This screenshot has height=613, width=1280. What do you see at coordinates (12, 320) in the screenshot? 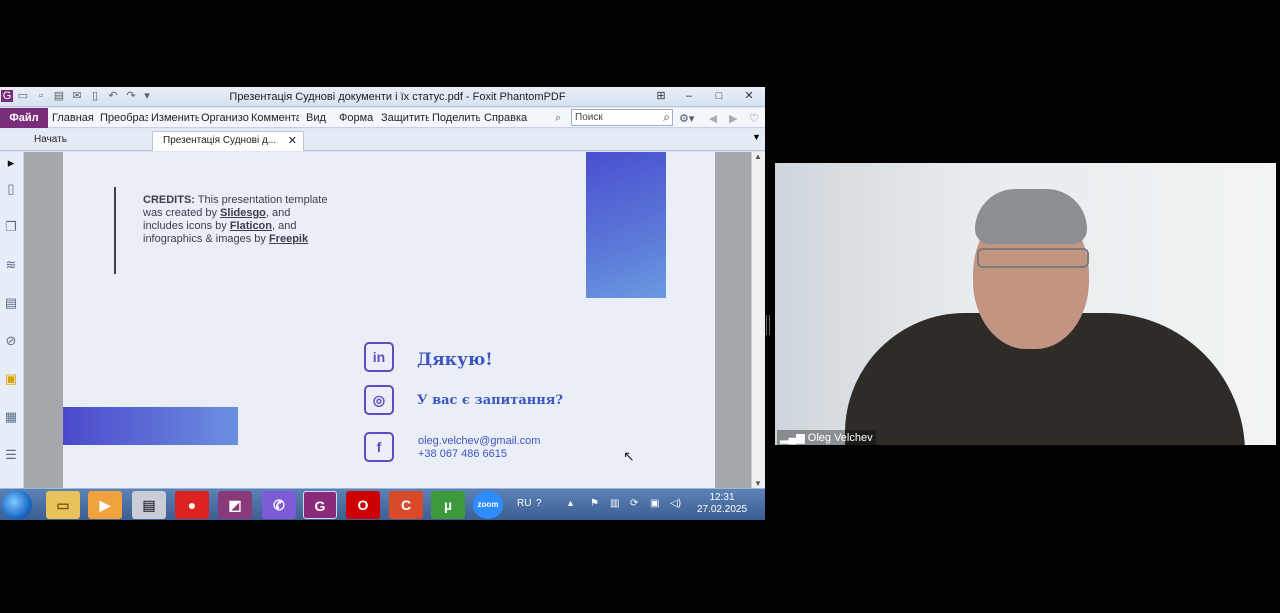
I see `navigation-panel: ▸ ▯ ❐ ≋ ▤ ⊘ ▣ ▦ ☰` at bounding box center [12, 320].